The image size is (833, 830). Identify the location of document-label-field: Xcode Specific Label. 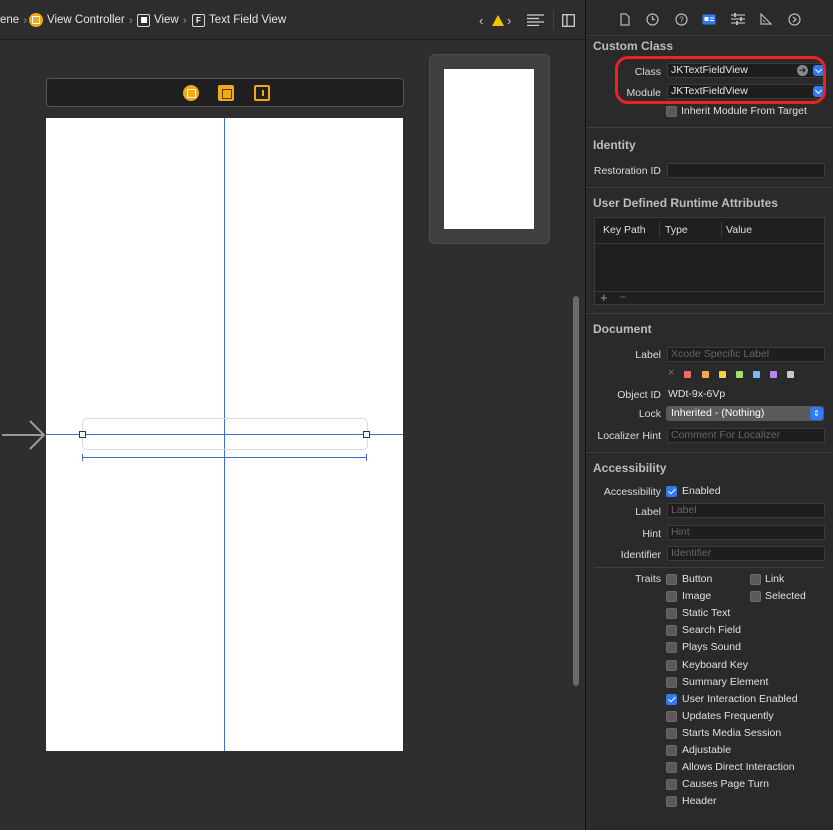
(746, 354).